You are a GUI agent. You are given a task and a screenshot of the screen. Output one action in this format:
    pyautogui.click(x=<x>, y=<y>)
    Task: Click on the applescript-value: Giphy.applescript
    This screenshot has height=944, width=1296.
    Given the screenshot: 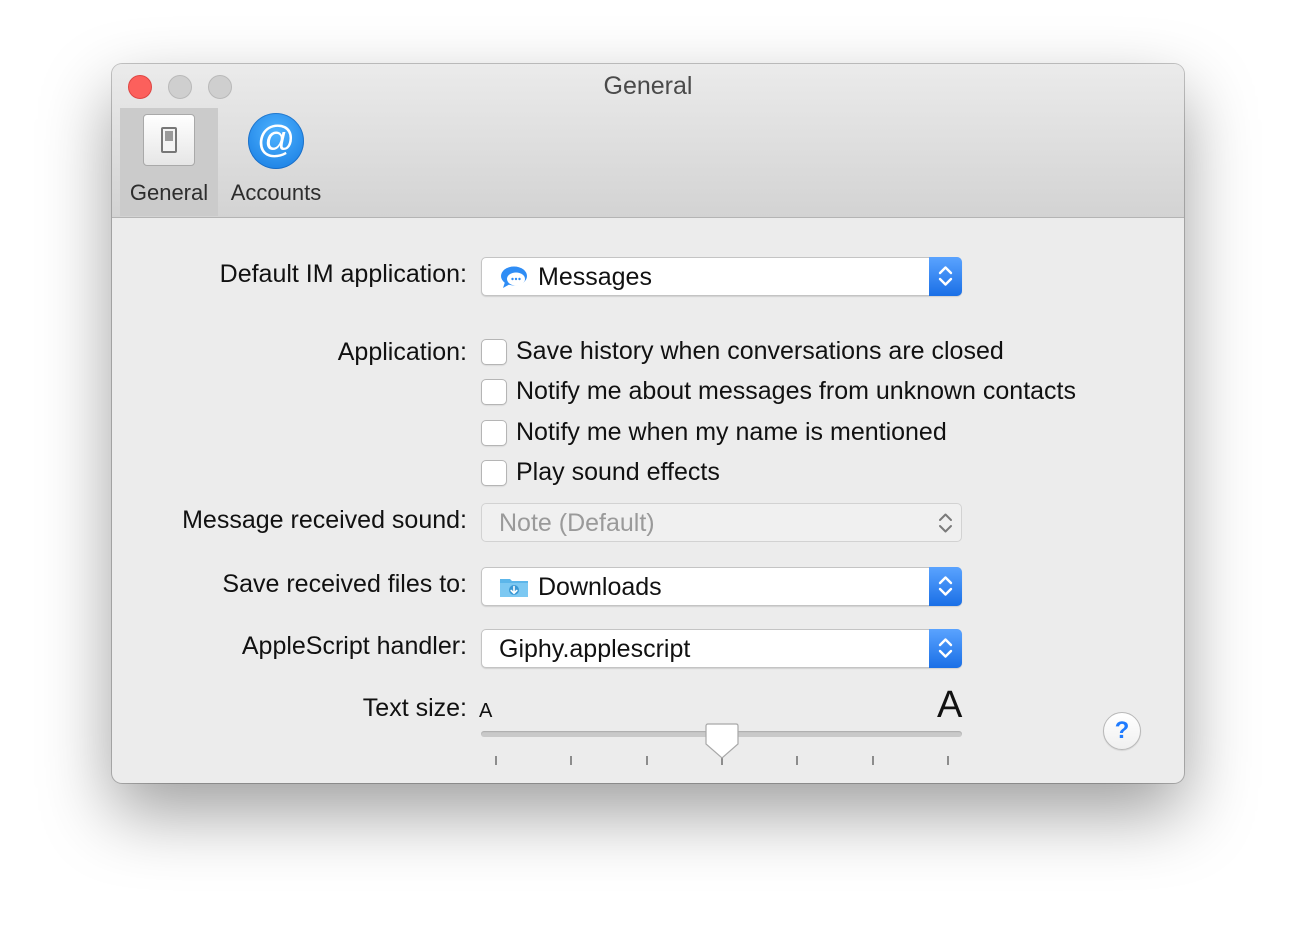 What is the action you would take?
    pyautogui.click(x=595, y=649)
    